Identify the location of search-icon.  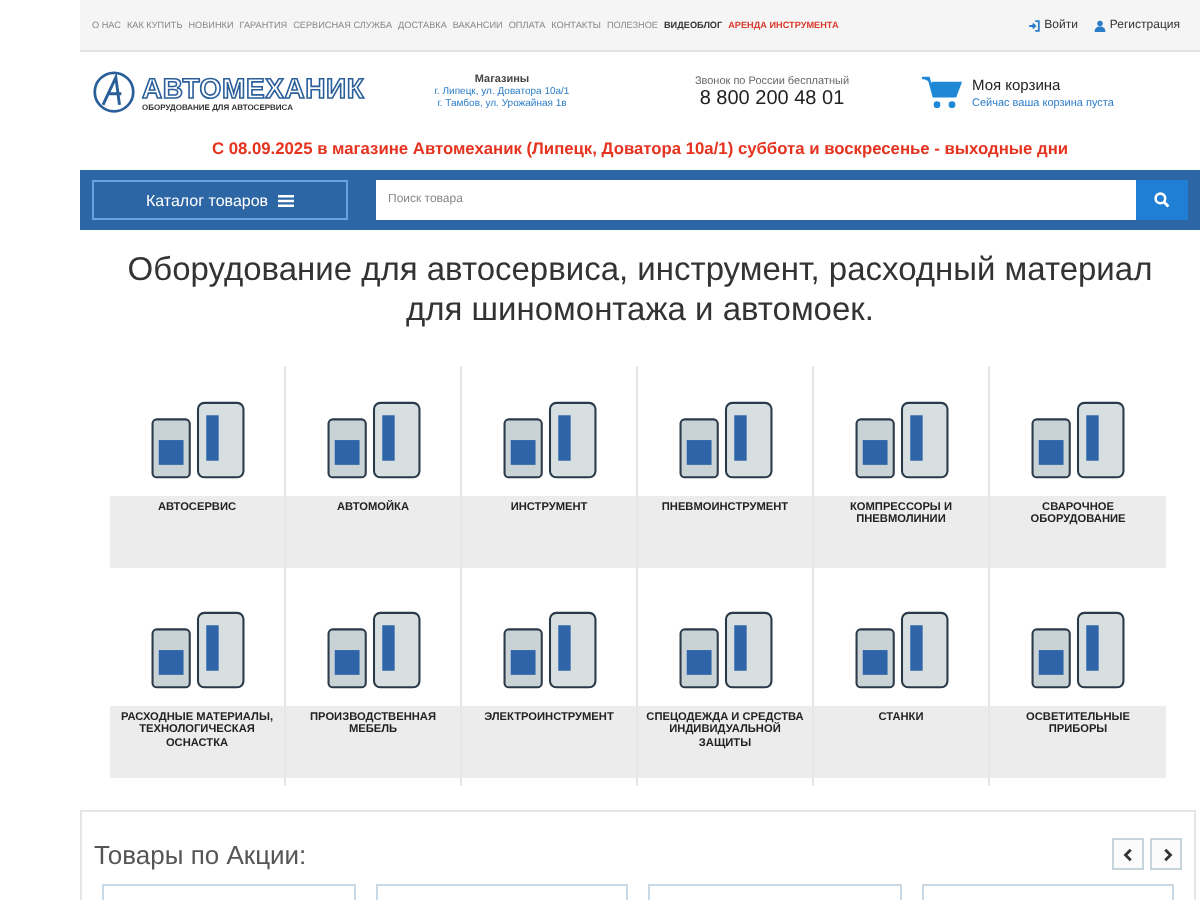
(1162, 200).